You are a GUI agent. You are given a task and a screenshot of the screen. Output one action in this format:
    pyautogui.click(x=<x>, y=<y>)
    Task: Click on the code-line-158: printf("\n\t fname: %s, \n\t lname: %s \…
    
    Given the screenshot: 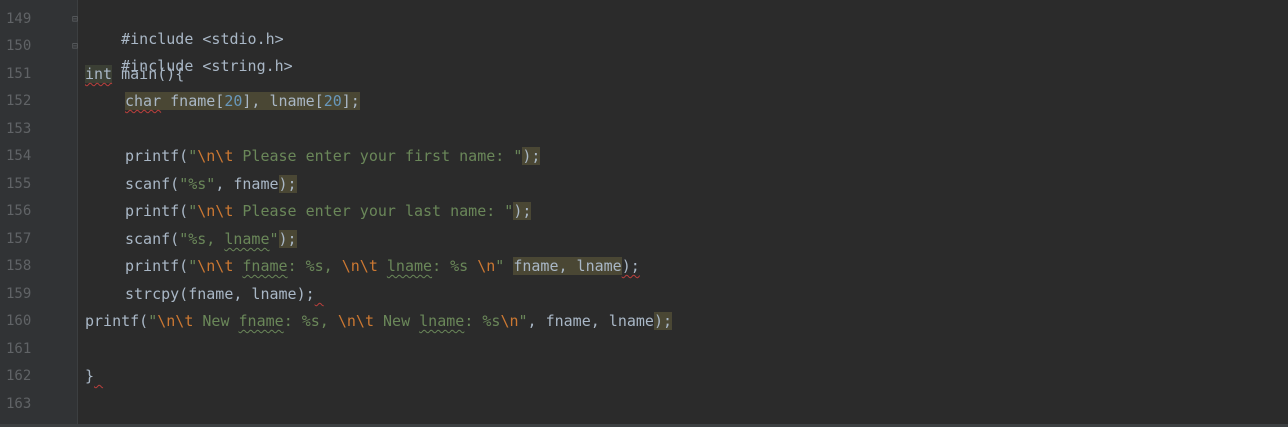 What is the action you would take?
    pyautogui.click(x=382, y=266)
    